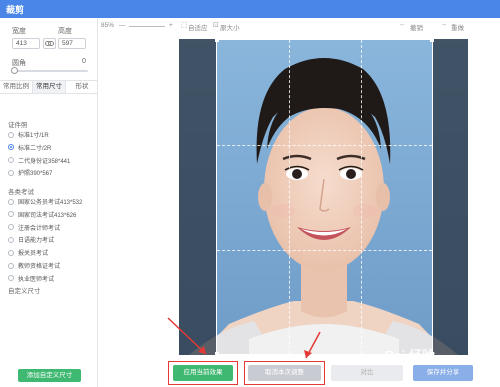  What do you see at coordinates (147, 26) in the screenshot?
I see `zoom-slider` at bounding box center [147, 26].